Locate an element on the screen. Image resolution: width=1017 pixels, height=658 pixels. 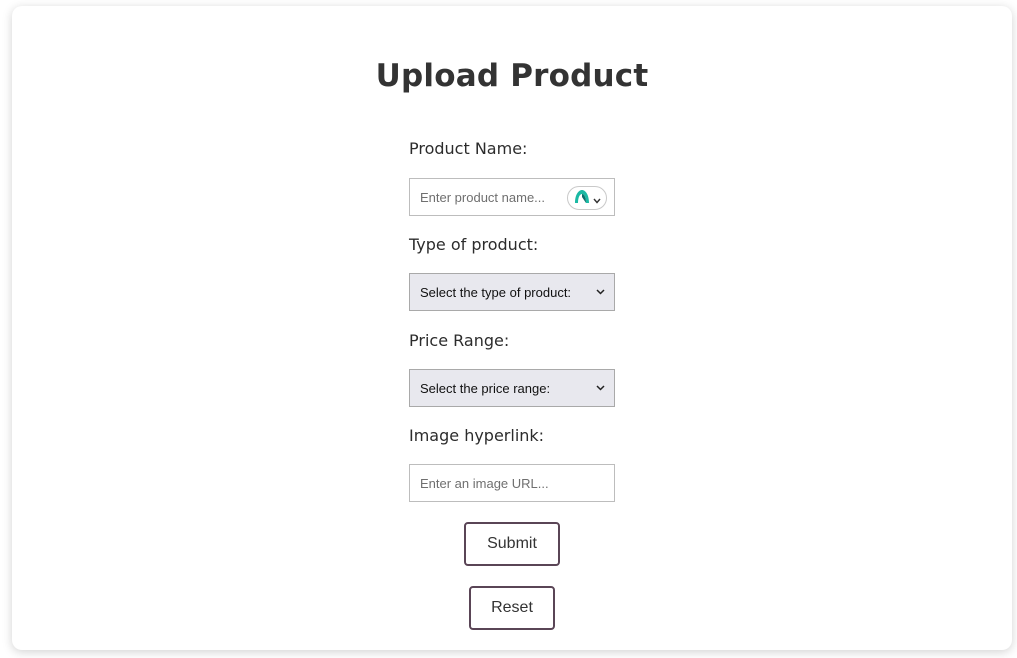
image-link-label: Image hyperlink: is located at coordinates (477, 435).